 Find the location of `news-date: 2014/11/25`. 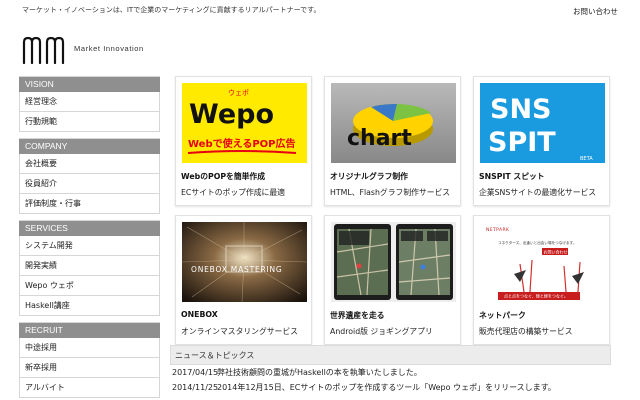

news-date: 2014/11/25 is located at coordinates (195, 387).